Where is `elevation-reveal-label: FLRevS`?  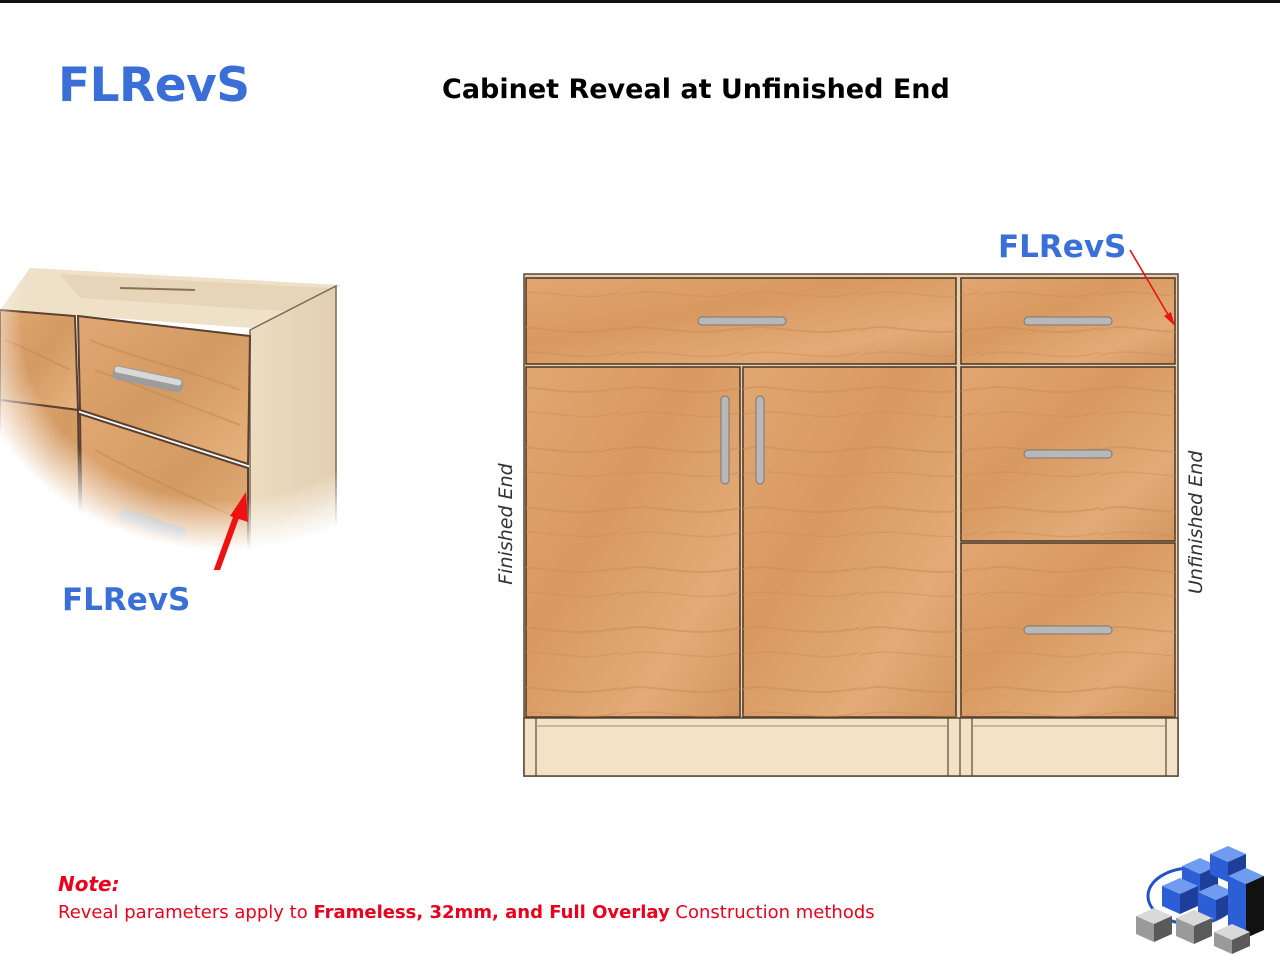 elevation-reveal-label: FLRevS is located at coordinates (1062, 247).